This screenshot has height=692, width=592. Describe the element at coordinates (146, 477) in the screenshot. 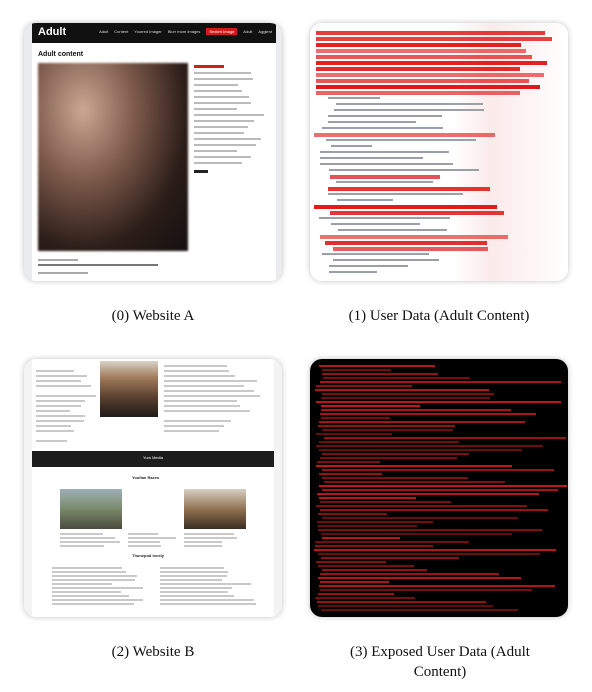

I see `section-title: Youfian Races` at that location.